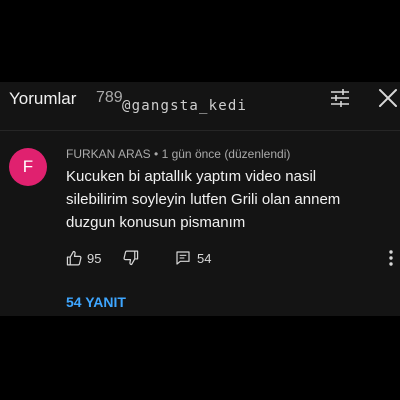 This screenshot has height=400, width=400. I want to click on sort-sliders-icon, so click(340, 98).